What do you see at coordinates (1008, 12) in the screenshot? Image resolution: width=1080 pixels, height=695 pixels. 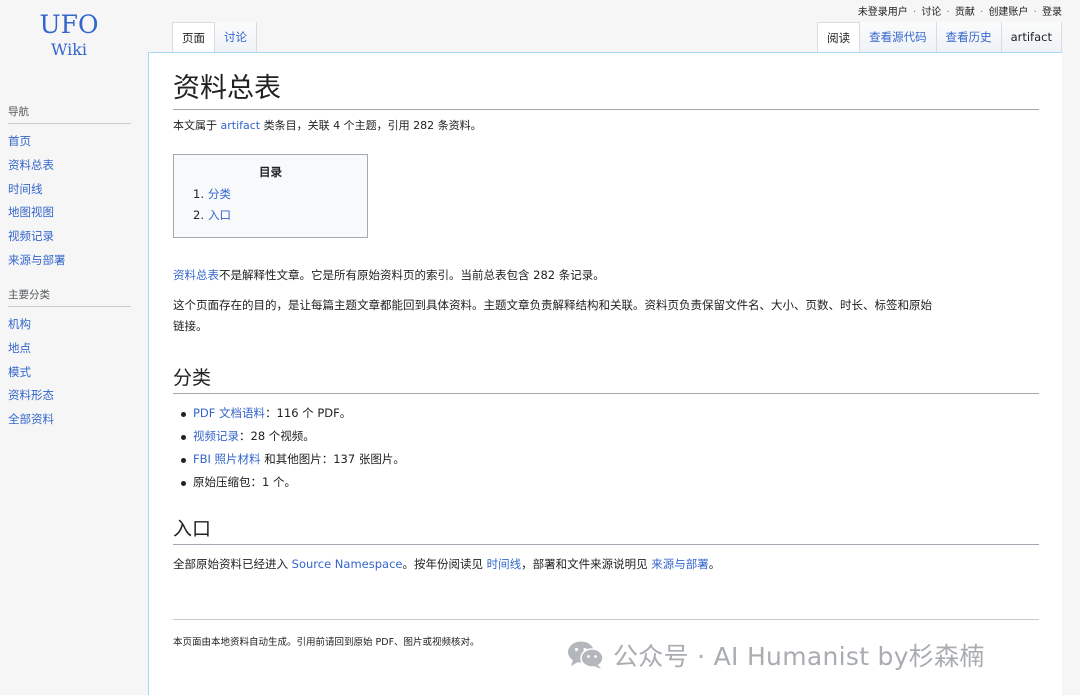 I see `create-account-link: 创建账户` at bounding box center [1008, 12].